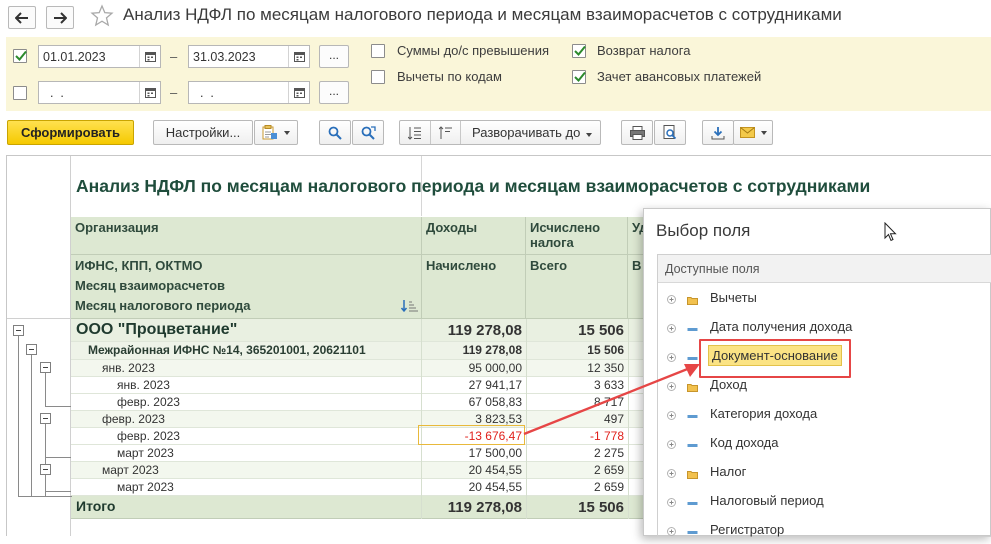 The width and height of the screenshot is (991, 544). I want to click on field-label: Вычеты, so click(733, 297).